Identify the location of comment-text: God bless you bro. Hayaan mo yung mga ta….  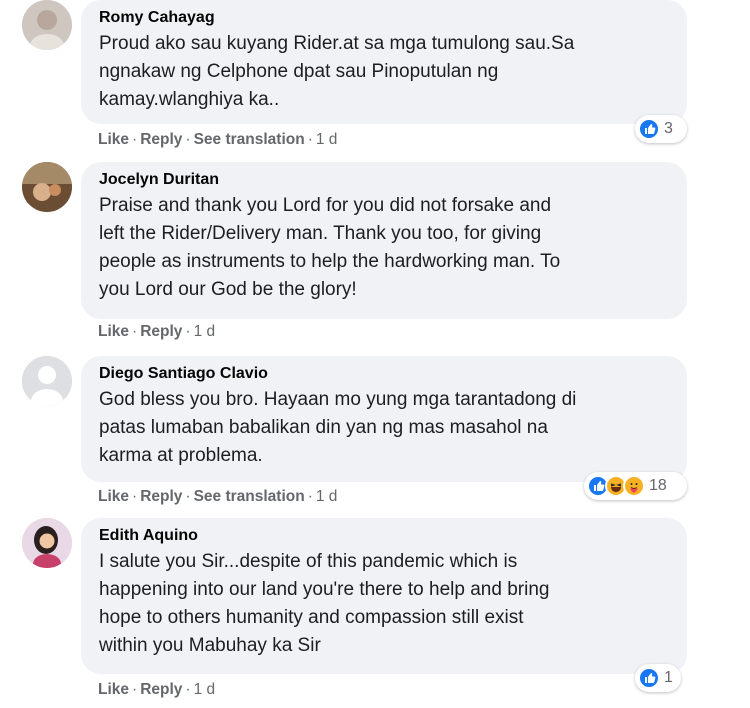
(338, 427).